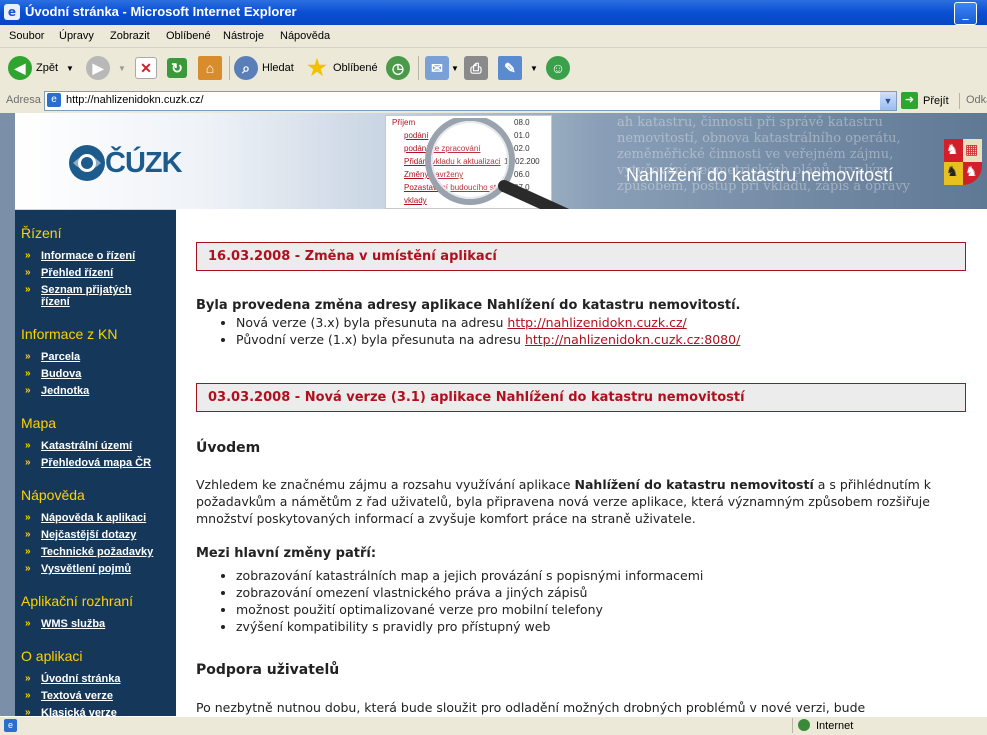 The height and width of the screenshot is (735, 987). I want to click on forward-button: ▶ ▼, so click(106, 68).